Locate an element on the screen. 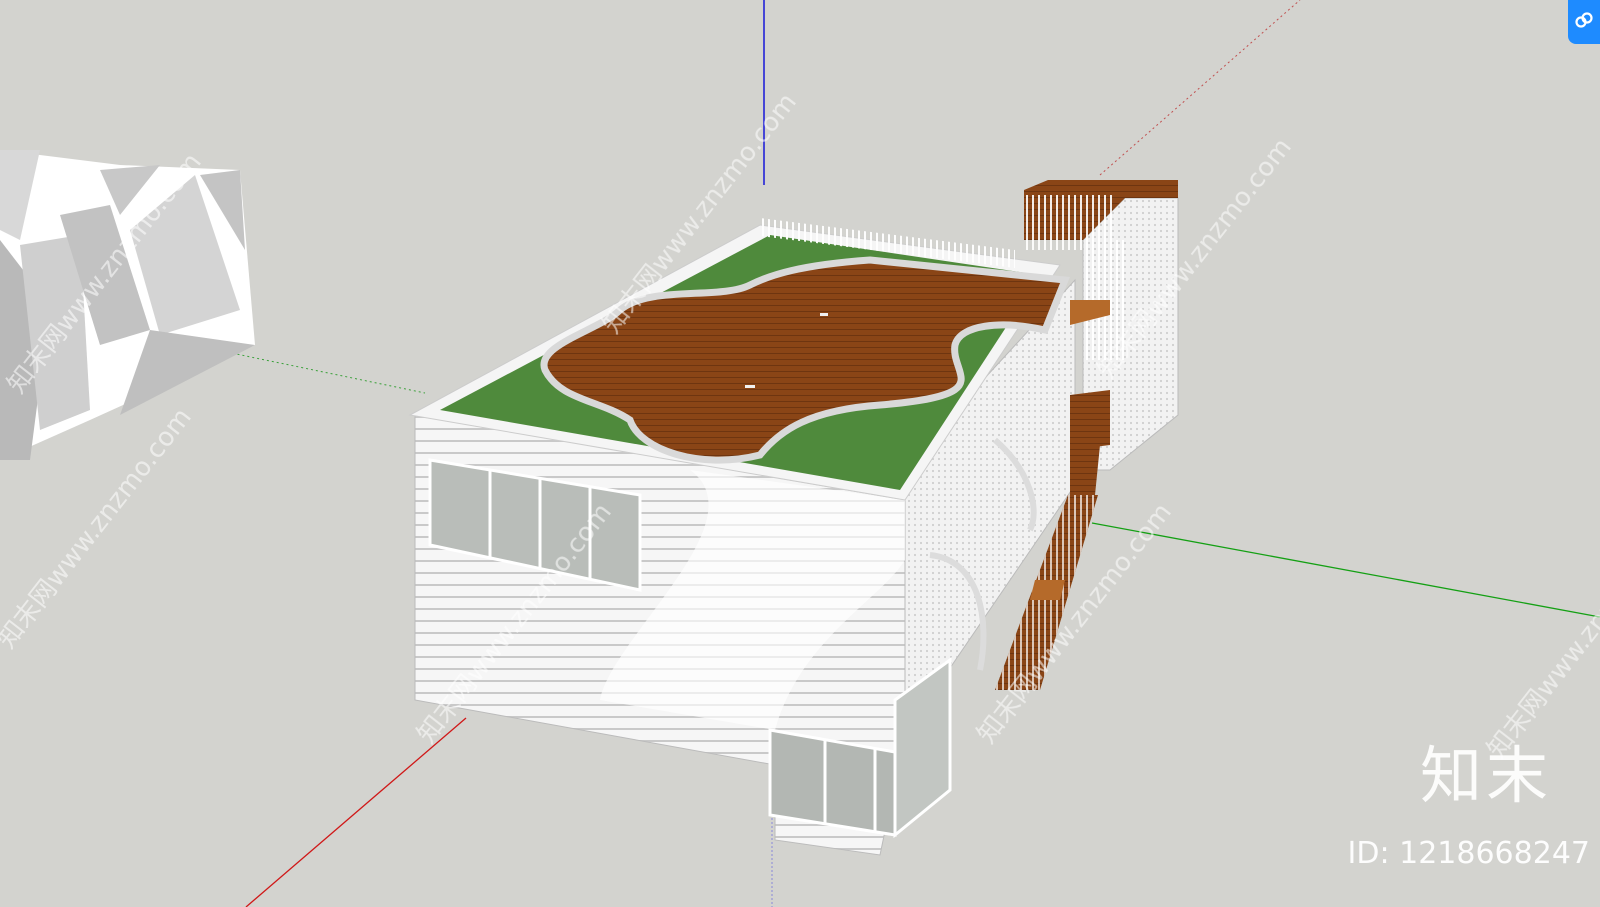  axis-green is located at coordinates (1345, 570).